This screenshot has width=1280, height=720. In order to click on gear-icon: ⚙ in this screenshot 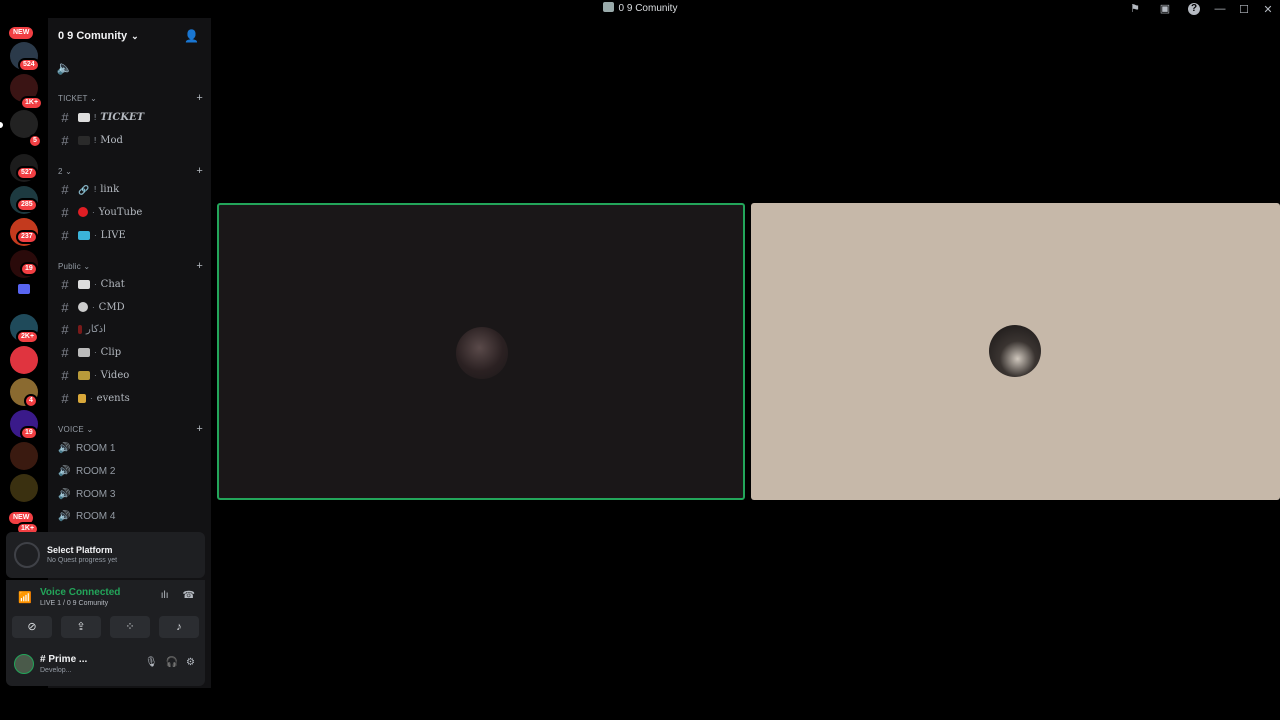, I will do `click(190, 662)`.